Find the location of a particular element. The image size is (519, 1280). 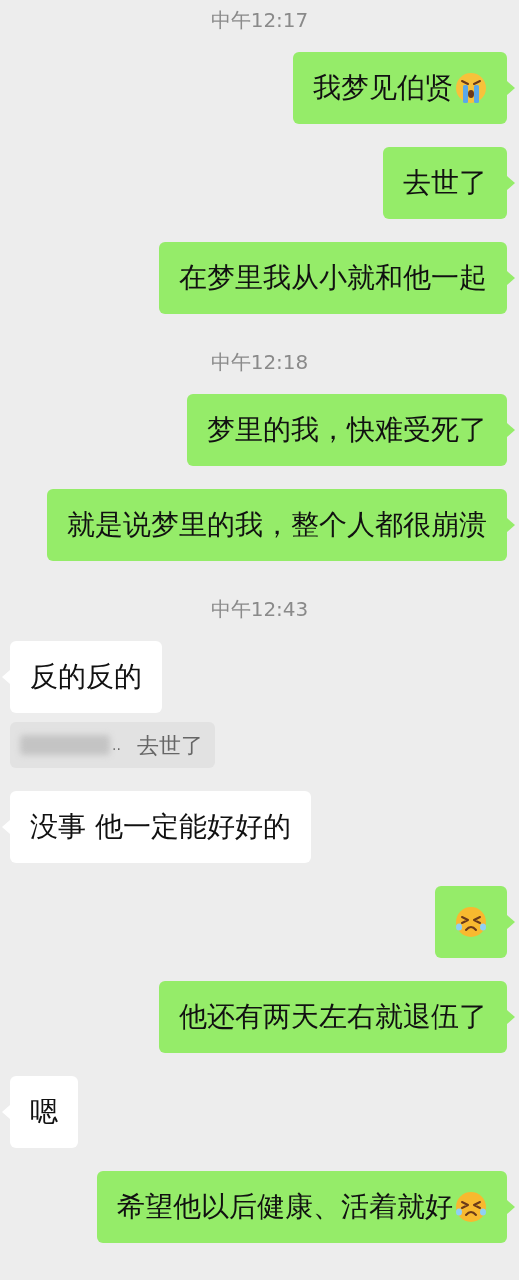

received-message-bubble: 反的反的 is located at coordinates (86, 677).